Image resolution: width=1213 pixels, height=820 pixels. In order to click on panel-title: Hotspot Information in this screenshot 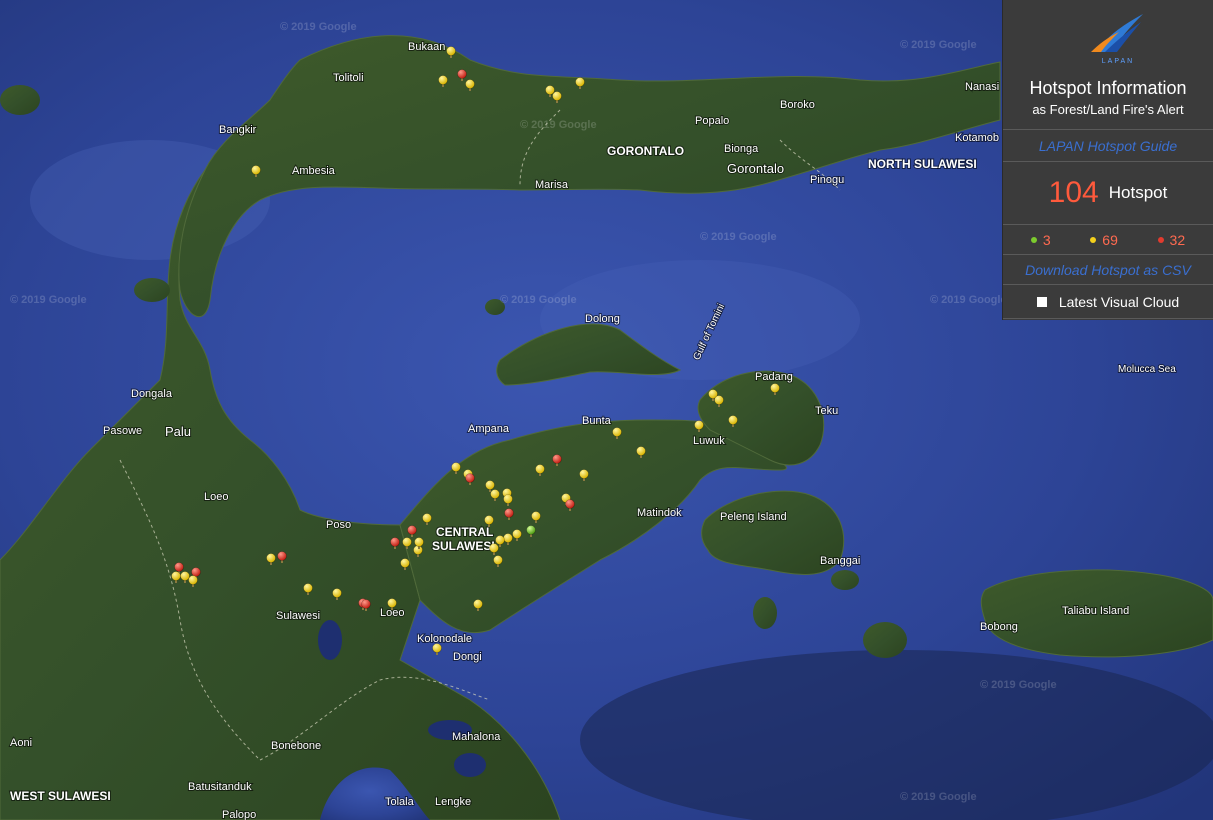, I will do `click(1108, 88)`.